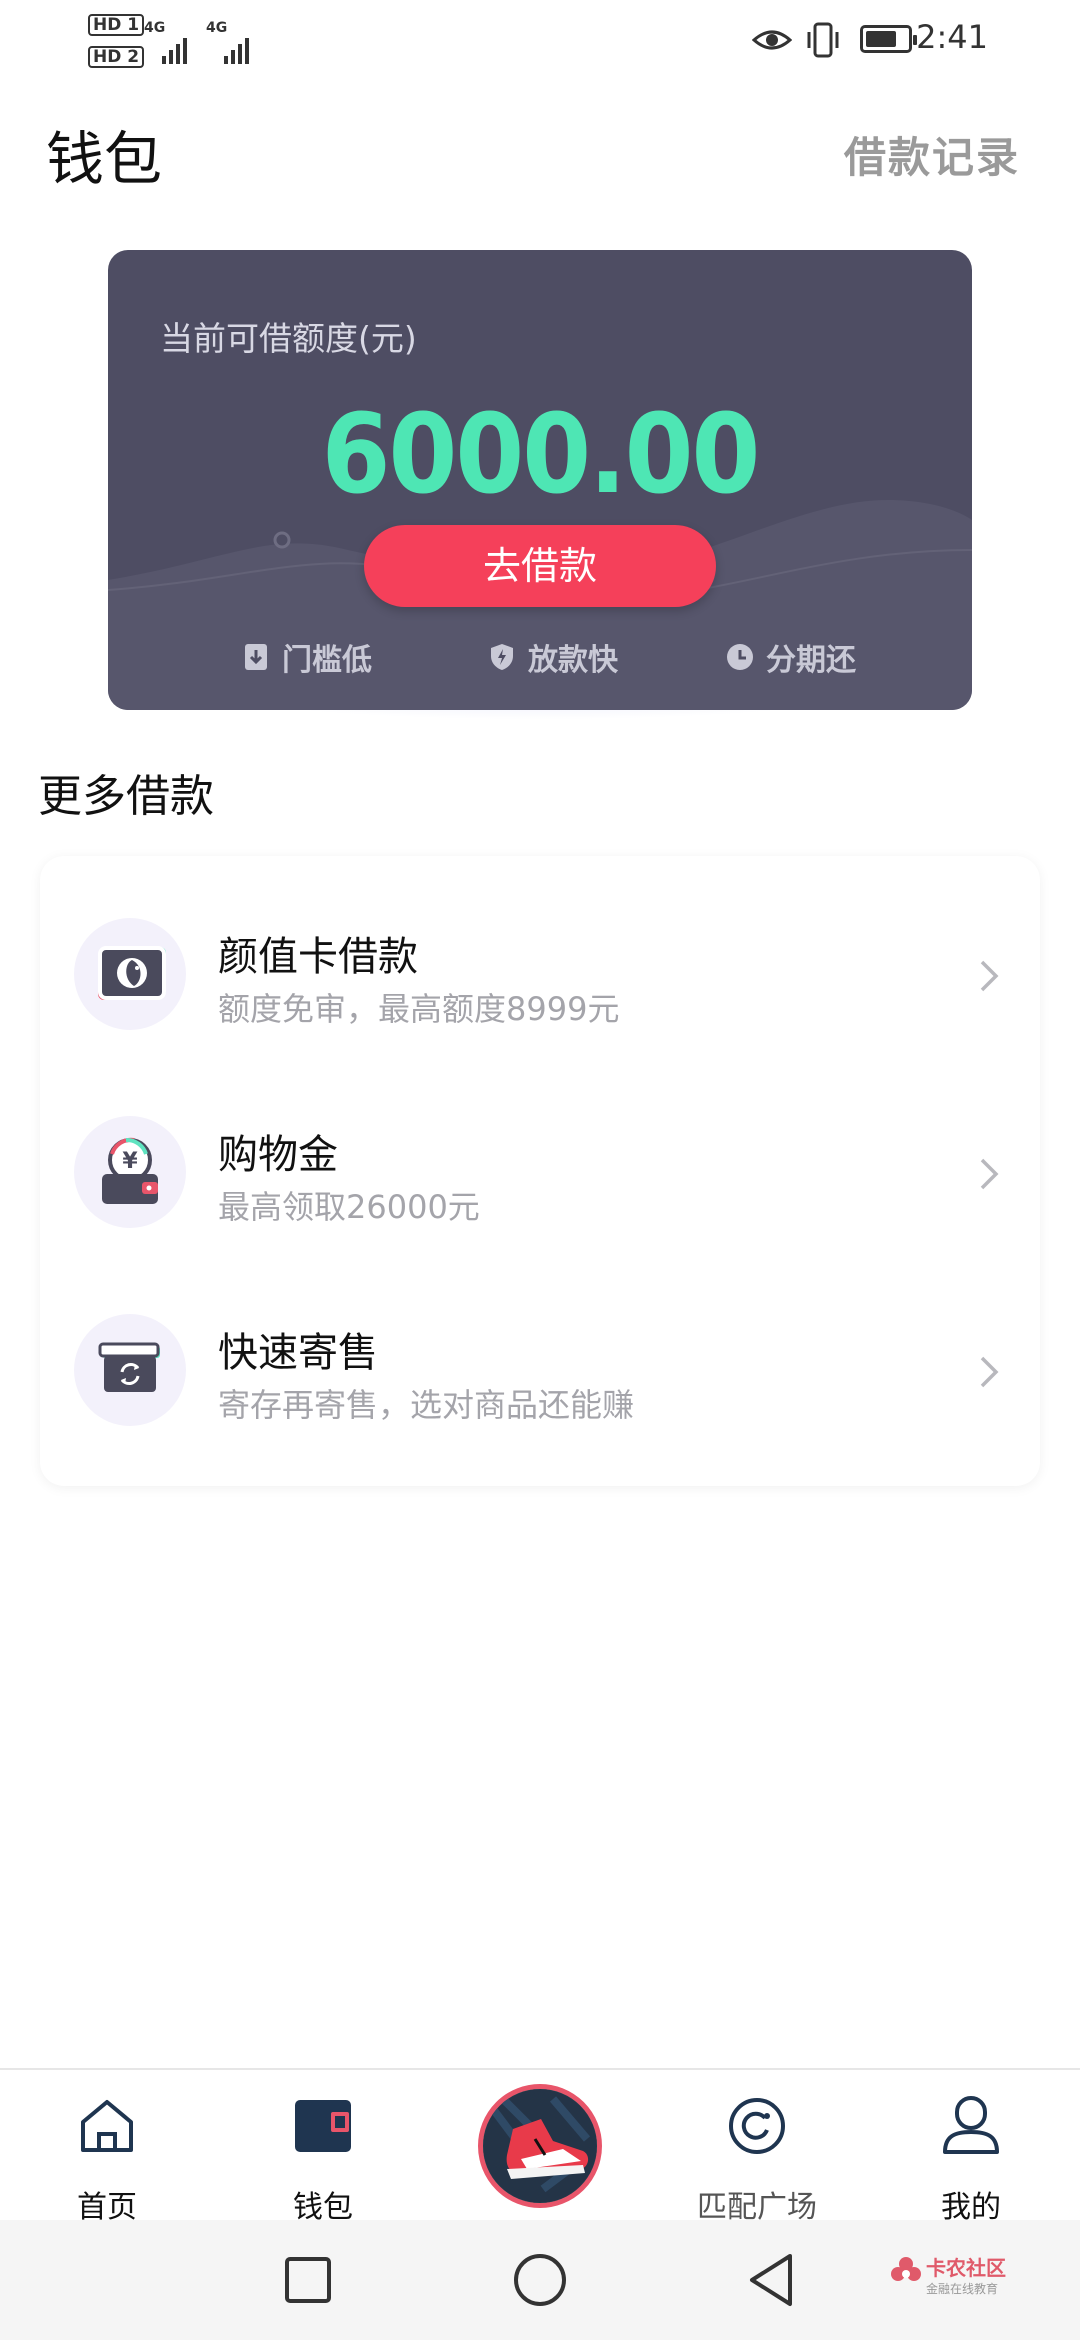  I want to click on consign-box-icon, so click(130, 1370).